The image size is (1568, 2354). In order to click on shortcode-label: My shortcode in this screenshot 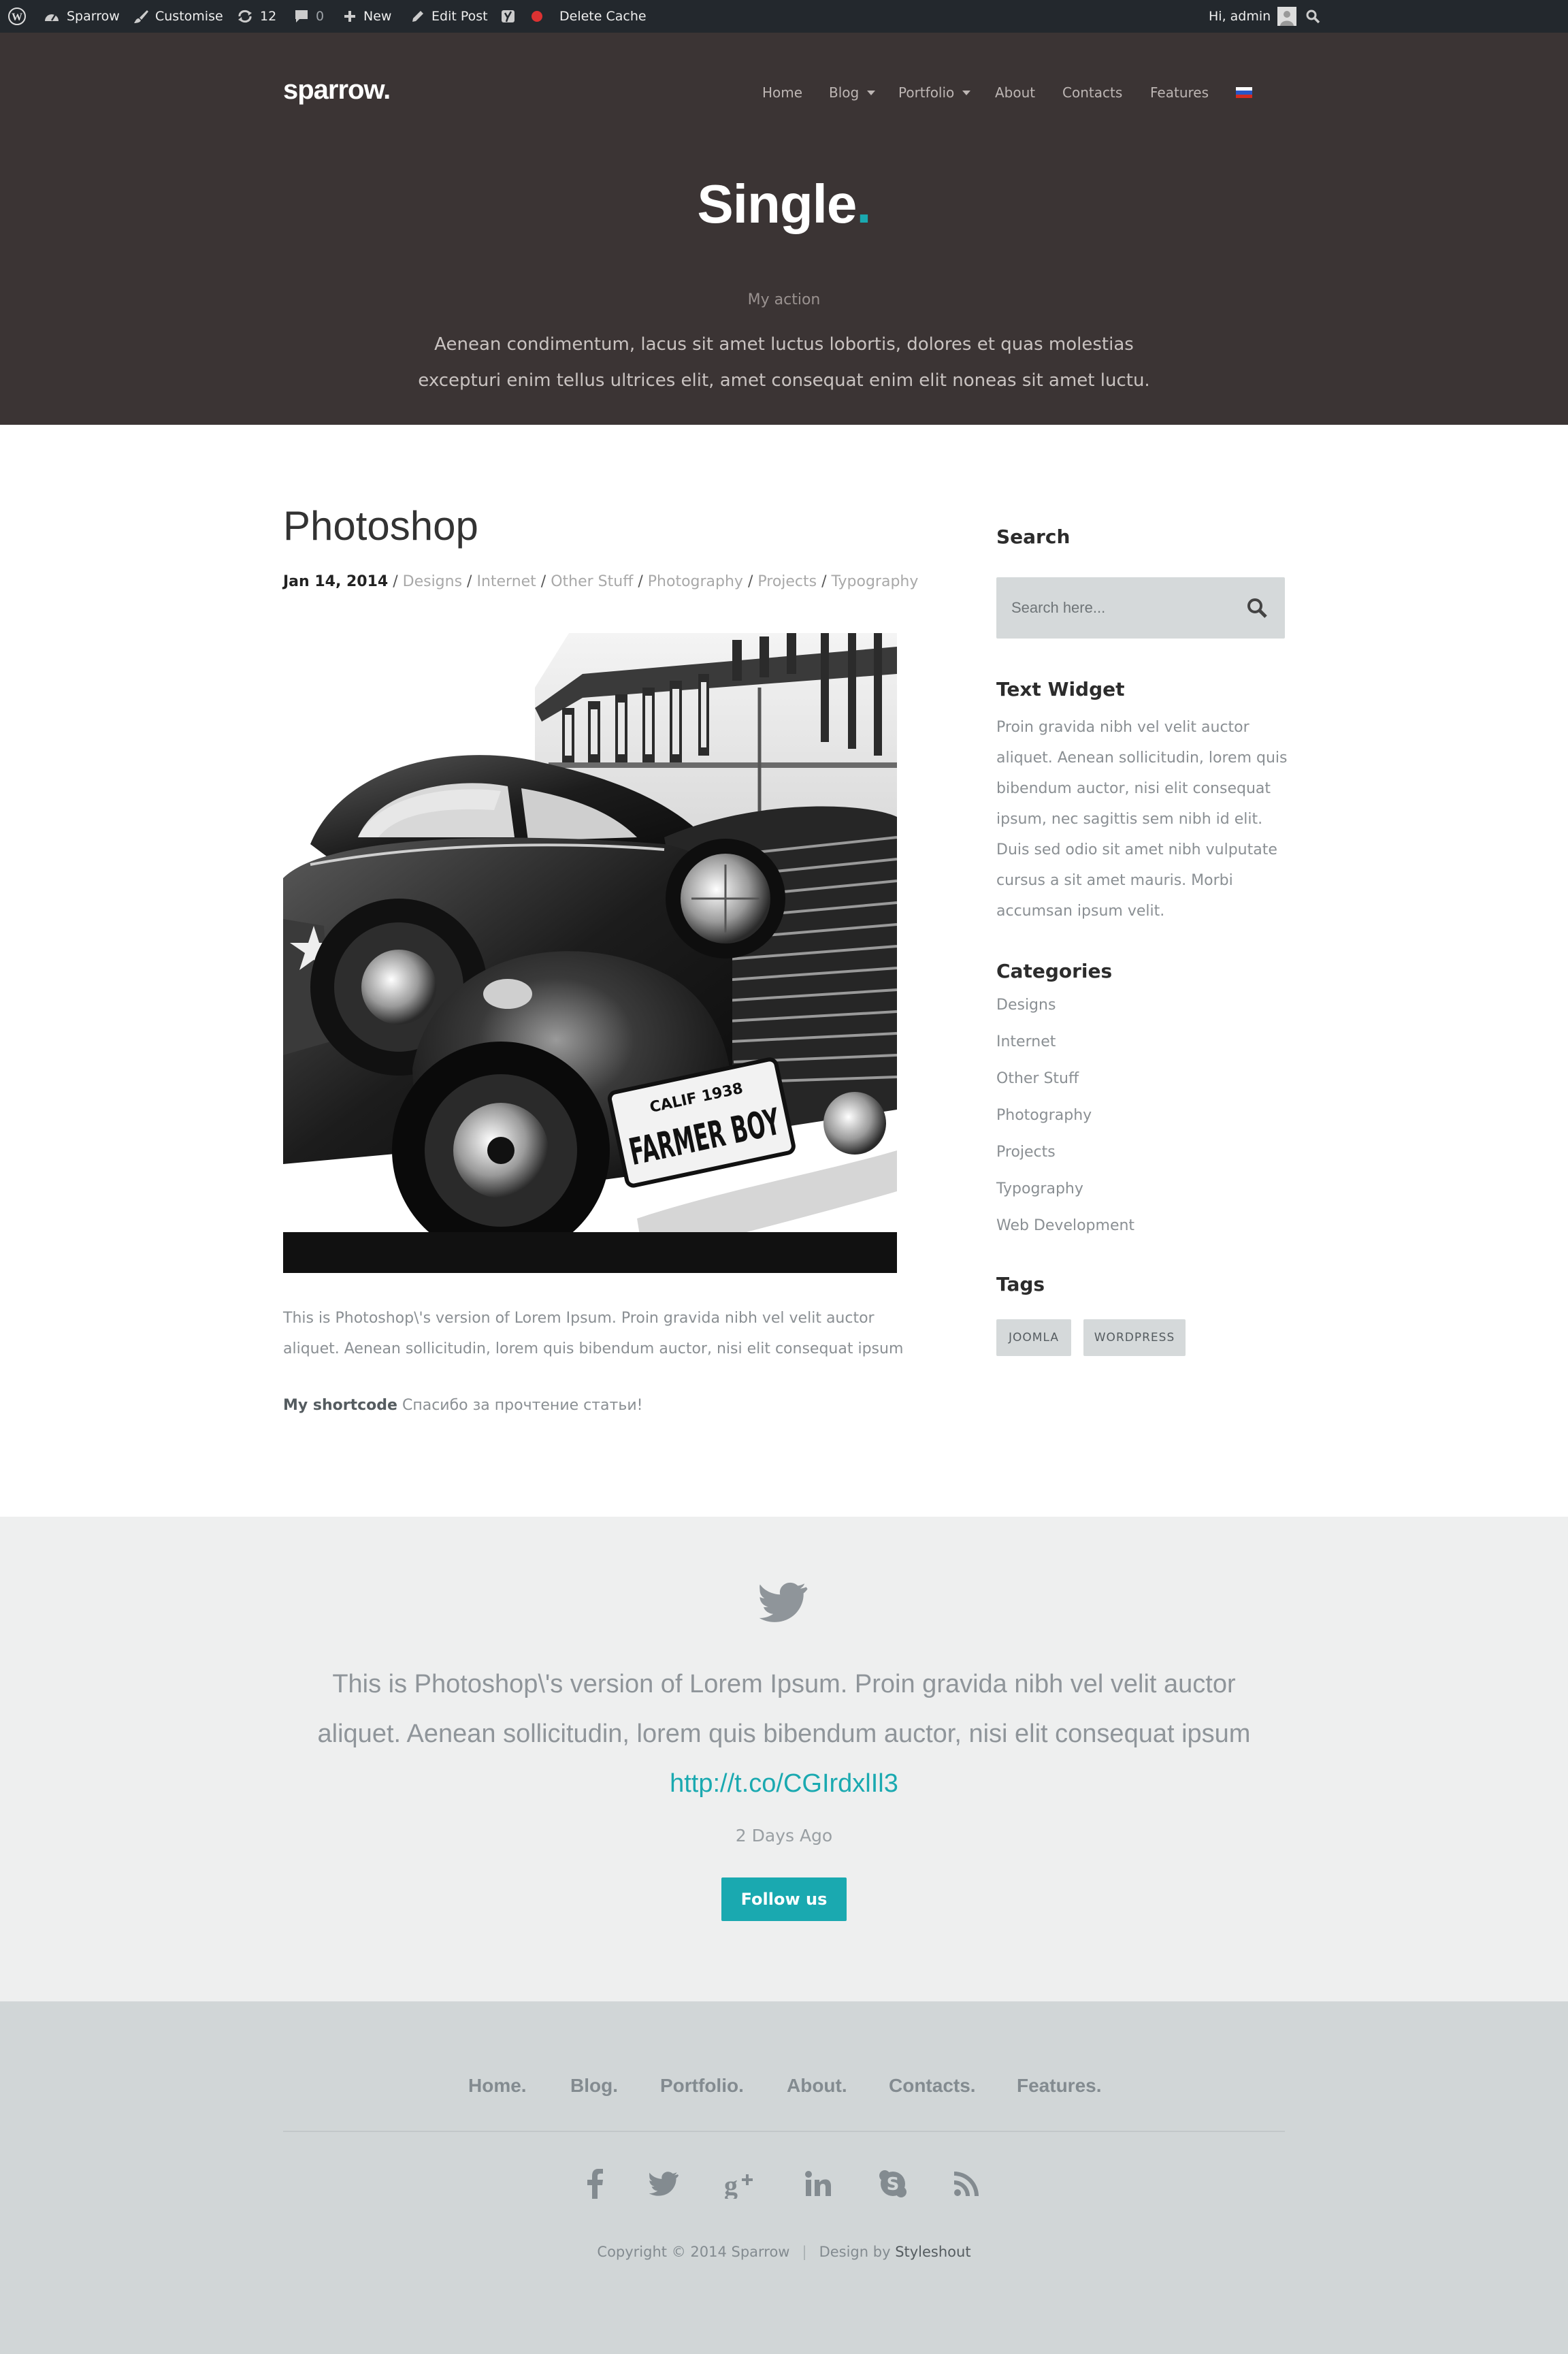, I will do `click(340, 1405)`.